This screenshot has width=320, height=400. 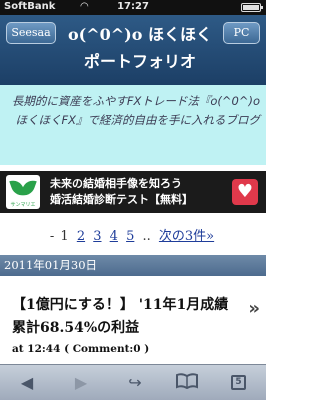 What do you see at coordinates (140, 48) in the screenshot?
I see `site-title: o(^0^)o ほくほくポートフォリオ` at bounding box center [140, 48].